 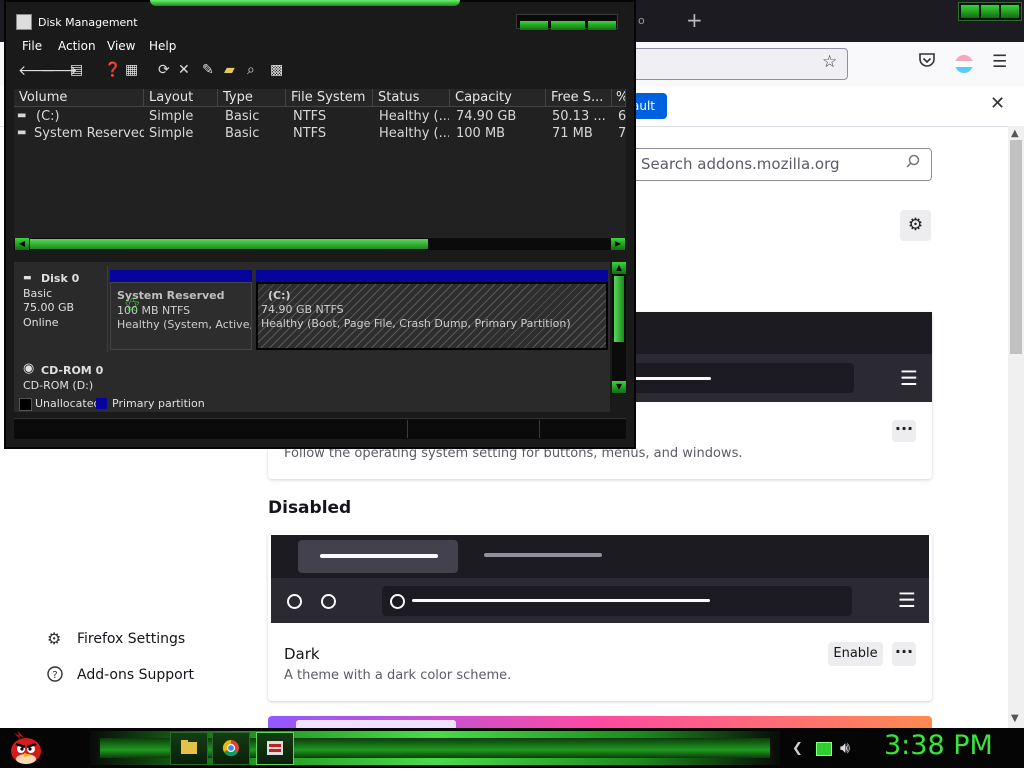 I want to click on console-tree-icon: ▤, so click(x=76, y=70).